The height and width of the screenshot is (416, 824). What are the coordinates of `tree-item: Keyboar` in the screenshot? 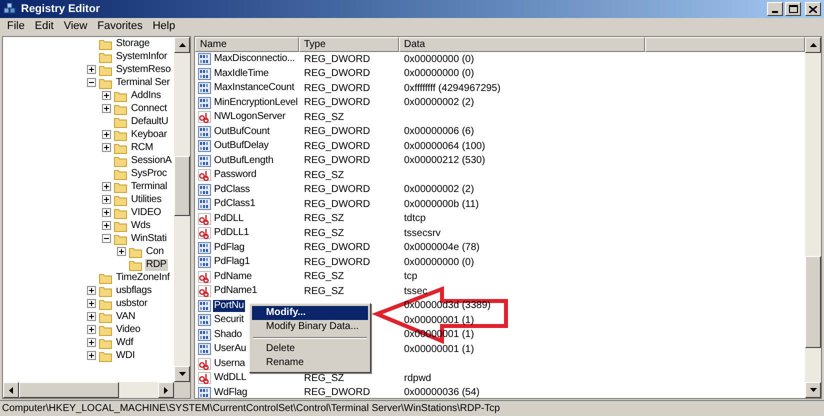 It's located at (149, 134).